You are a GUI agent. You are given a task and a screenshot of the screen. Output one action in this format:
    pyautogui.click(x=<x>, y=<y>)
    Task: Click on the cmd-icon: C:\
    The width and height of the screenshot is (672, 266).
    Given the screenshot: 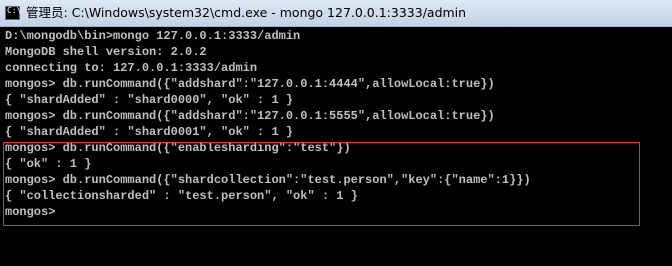 What is the action you would take?
    pyautogui.click(x=13, y=13)
    